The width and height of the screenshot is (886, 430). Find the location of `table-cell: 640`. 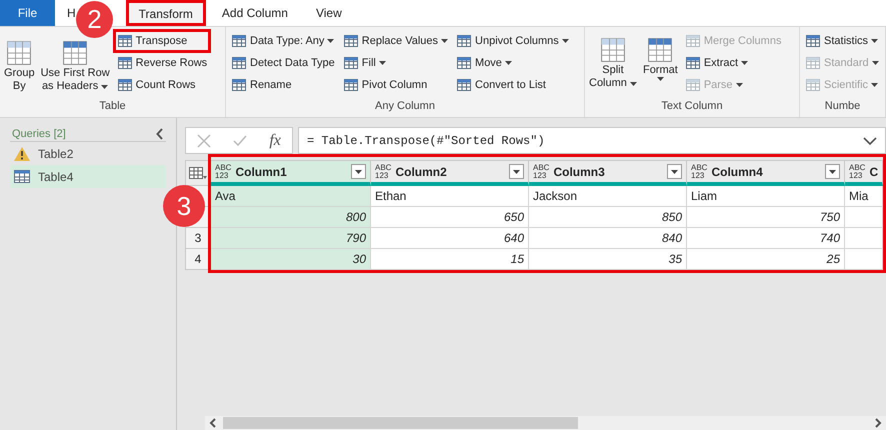

table-cell: 640 is located at coordinates (450, 238).